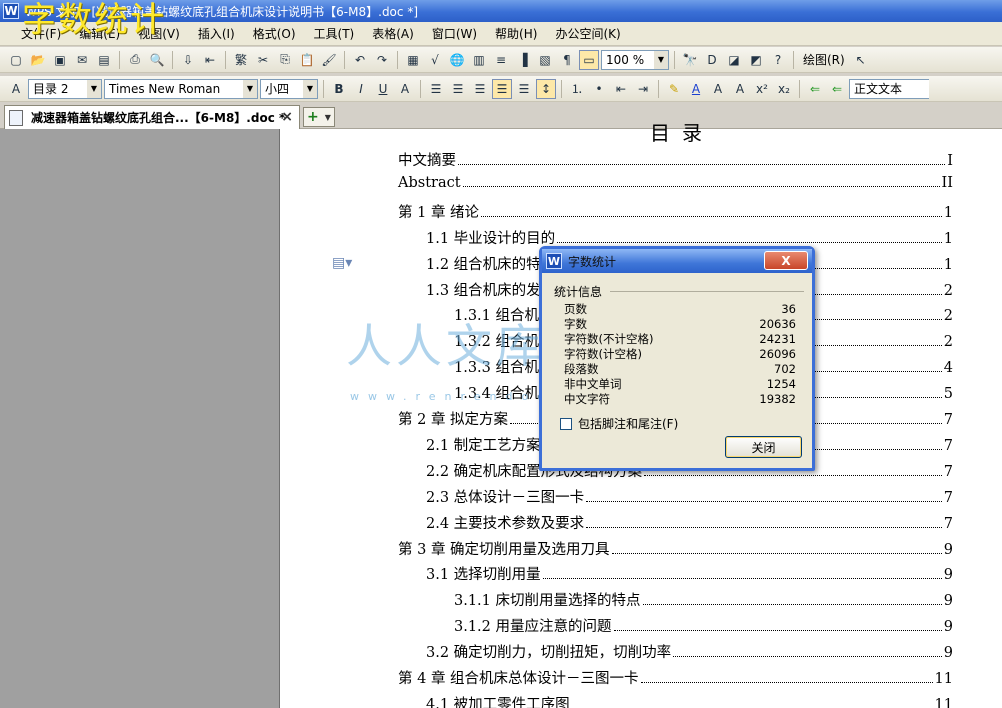 The width and height of the screenshot is (1002, 708). What do you see at coordinates (546, 88) in the screenshot?
I see `line-spacing-icon: ↕` at bounding box center [546, 88].